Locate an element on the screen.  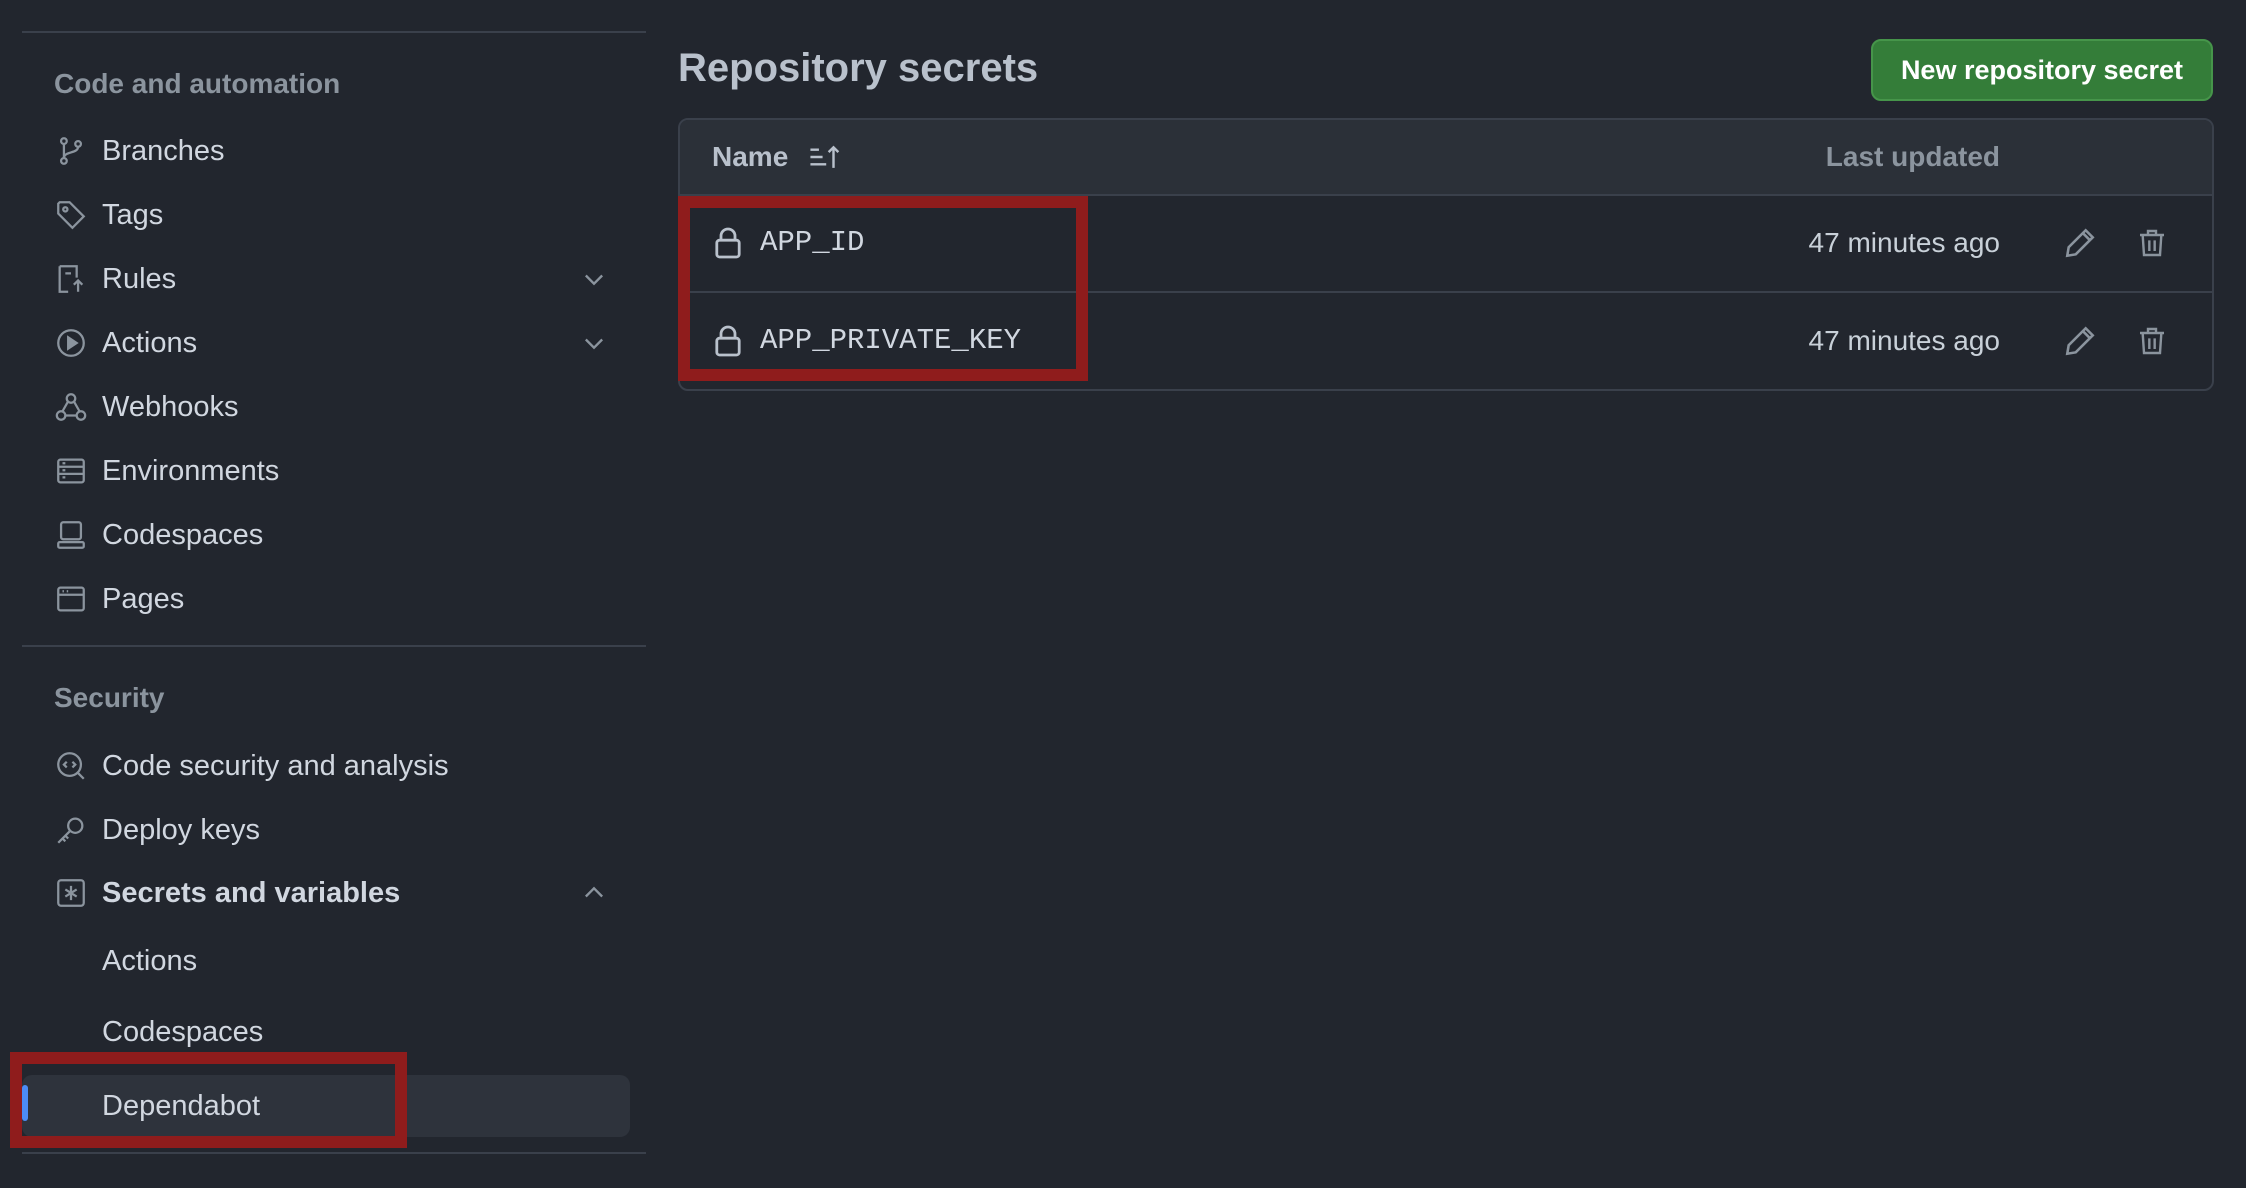
chevron-up-icon is located at coordinates (594, 893).